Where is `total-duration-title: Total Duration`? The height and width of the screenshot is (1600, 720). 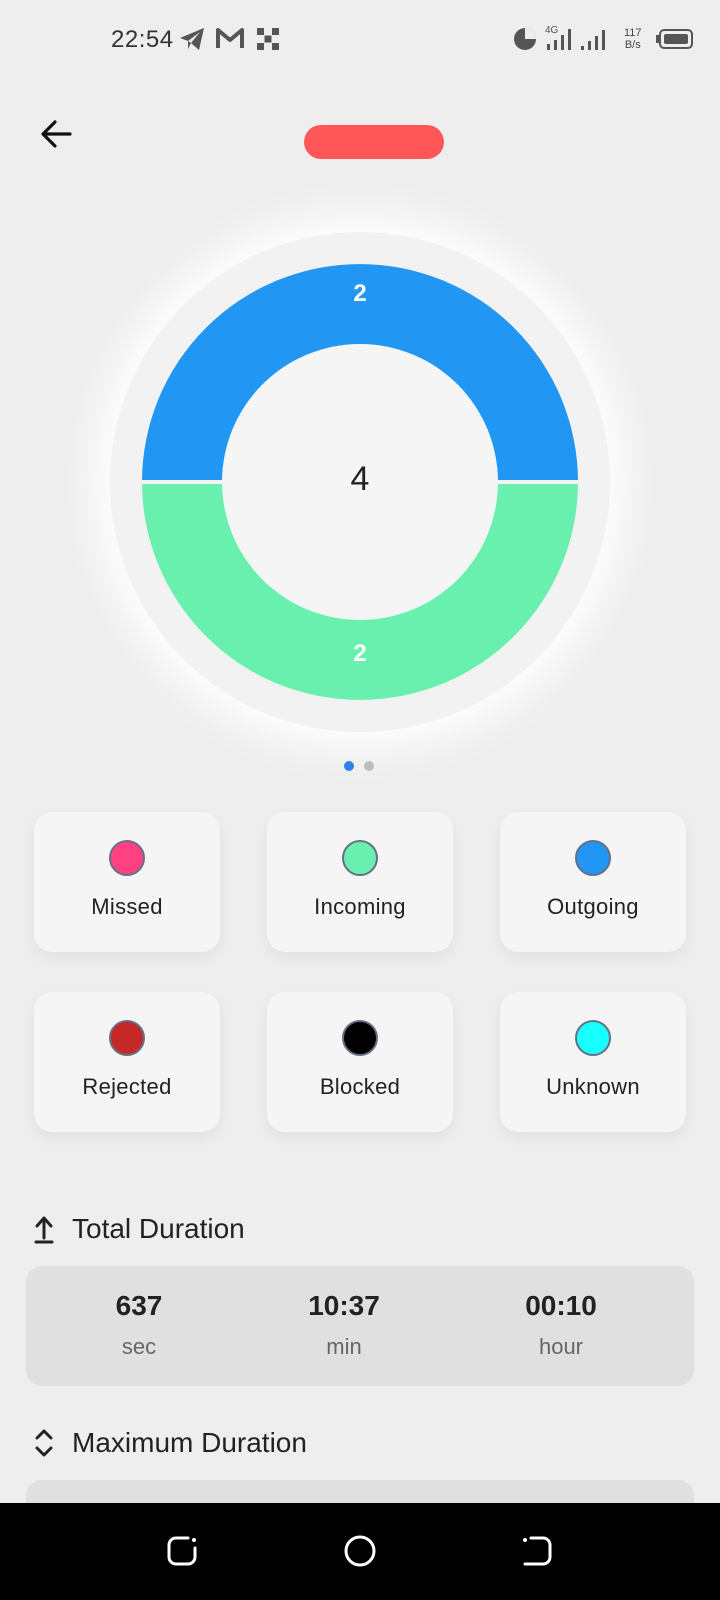
total-duration-title: Total Duration is located at coordinates (158, 1228).